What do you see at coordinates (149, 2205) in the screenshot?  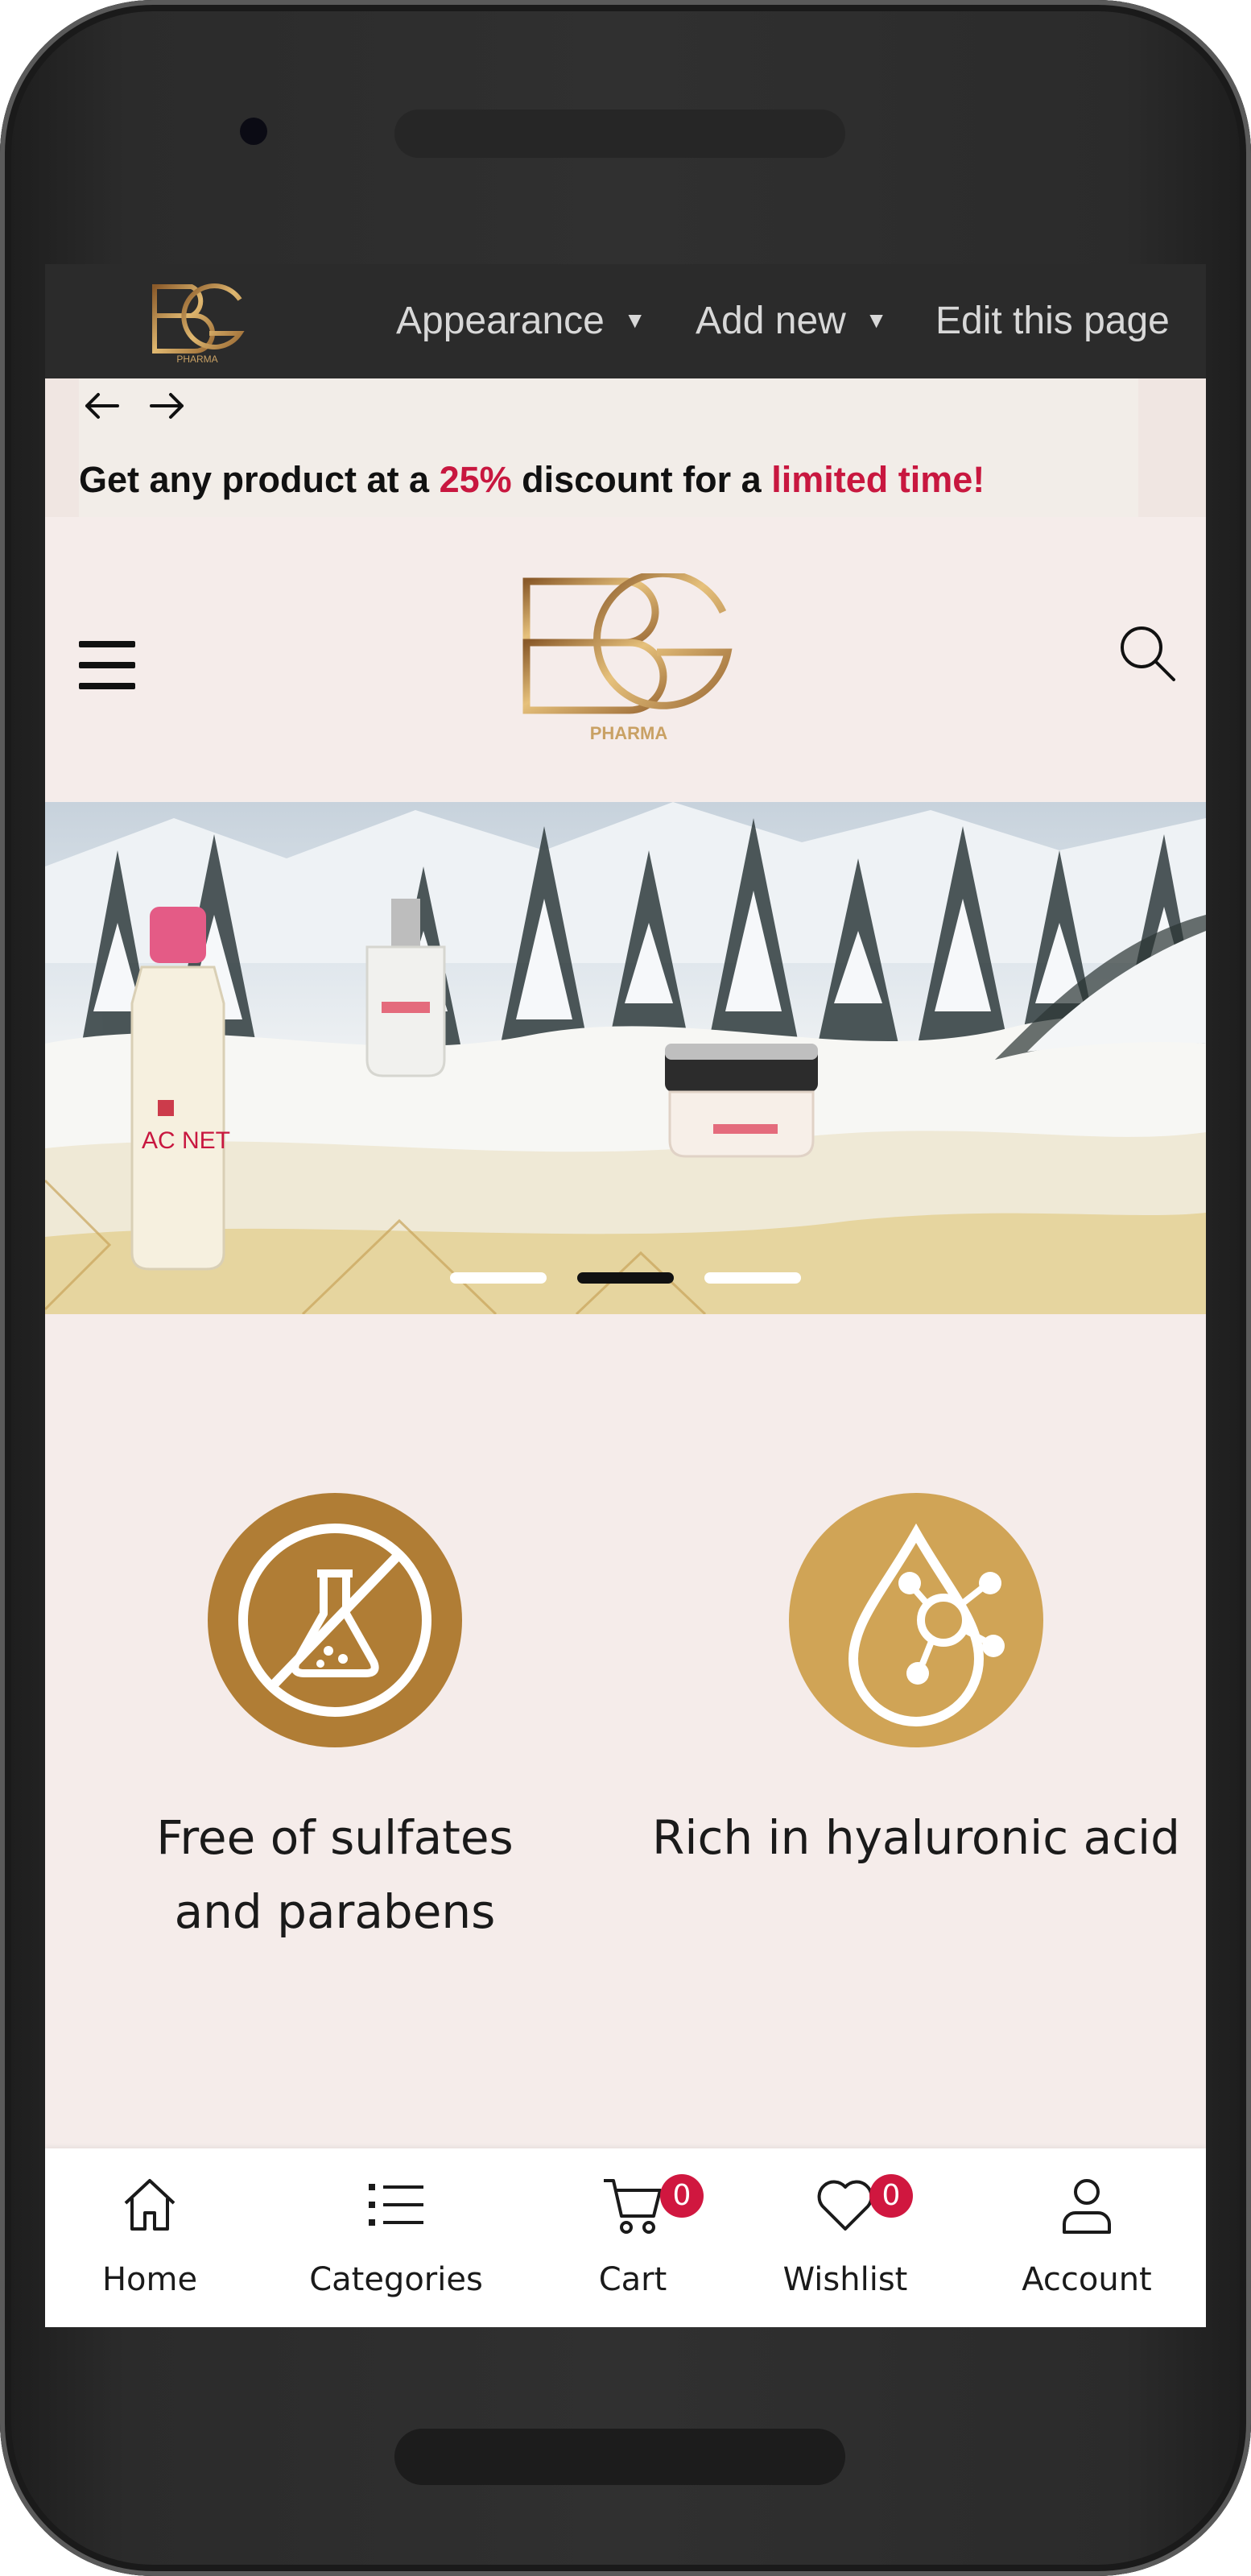 I see `home-icon` at bounding box center [149, 2205].